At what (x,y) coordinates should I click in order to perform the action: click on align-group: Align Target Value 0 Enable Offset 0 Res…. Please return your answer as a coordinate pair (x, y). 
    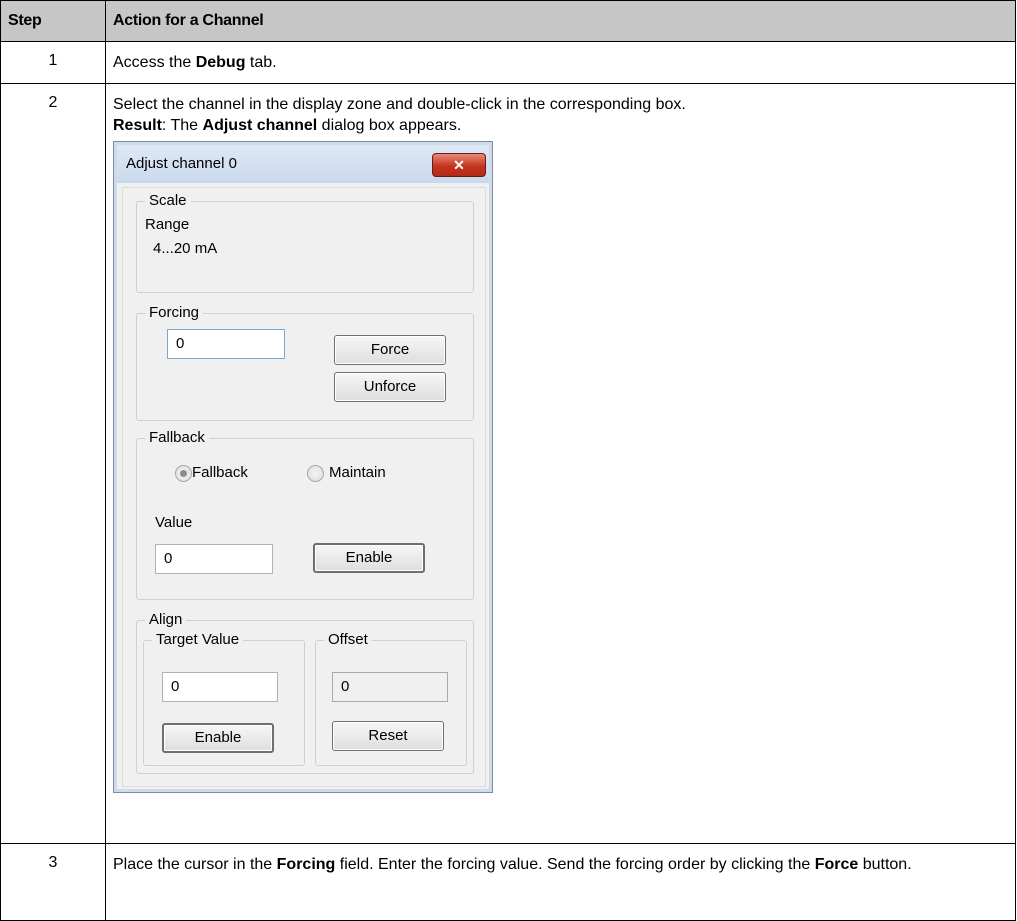
    Looking at the image, I should click on (305, 692).